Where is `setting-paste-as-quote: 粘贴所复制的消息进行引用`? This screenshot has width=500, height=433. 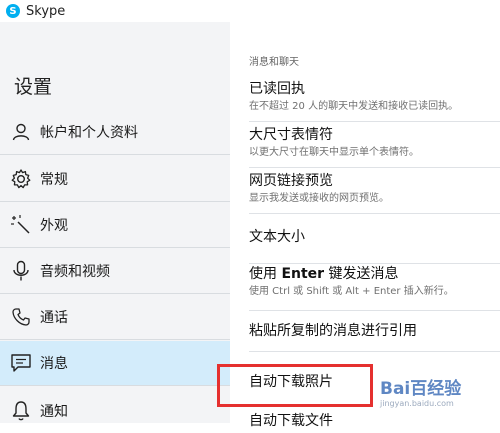
setting-paste-as-quote: 粘贴所复制的消息进行引用 is located at coordinates (374, 337).